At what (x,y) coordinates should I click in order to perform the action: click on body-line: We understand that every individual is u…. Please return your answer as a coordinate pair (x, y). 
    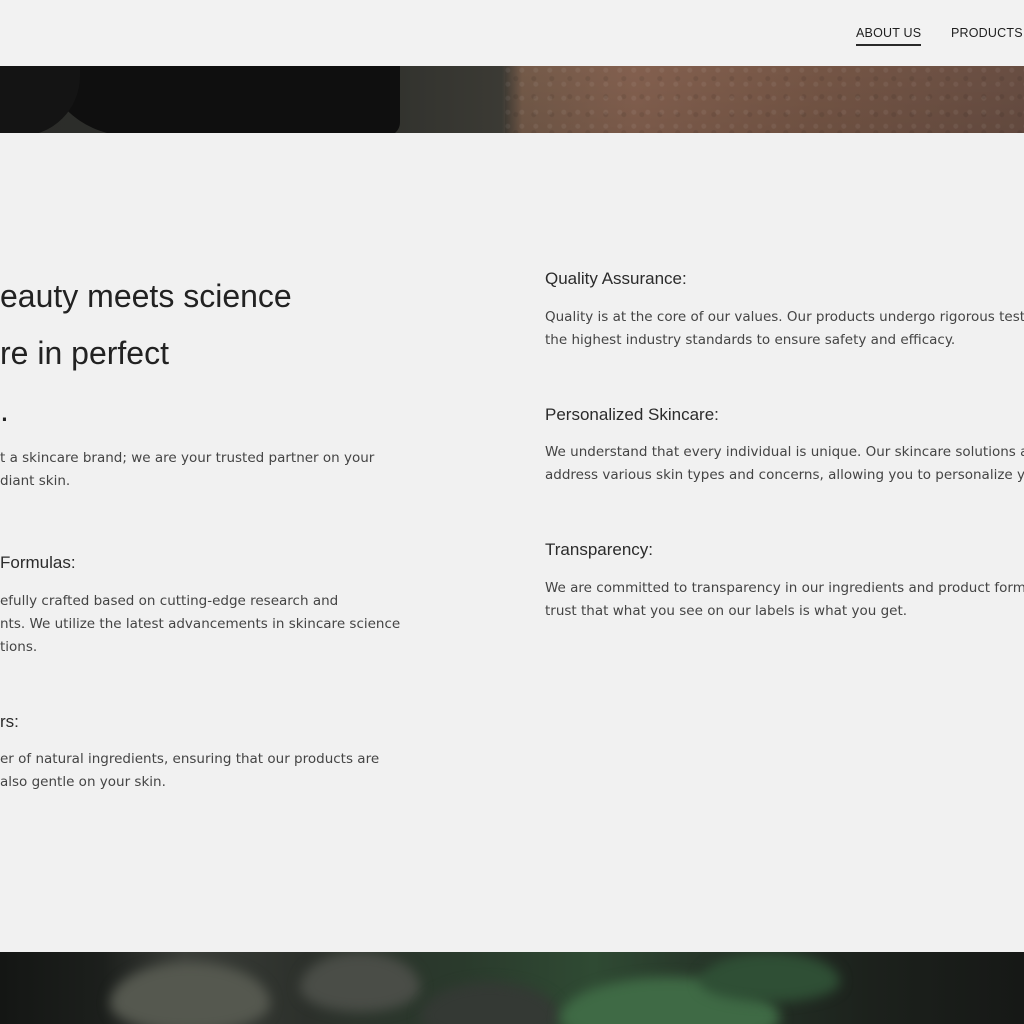
    Looking at the image, I should click on (784, 452).